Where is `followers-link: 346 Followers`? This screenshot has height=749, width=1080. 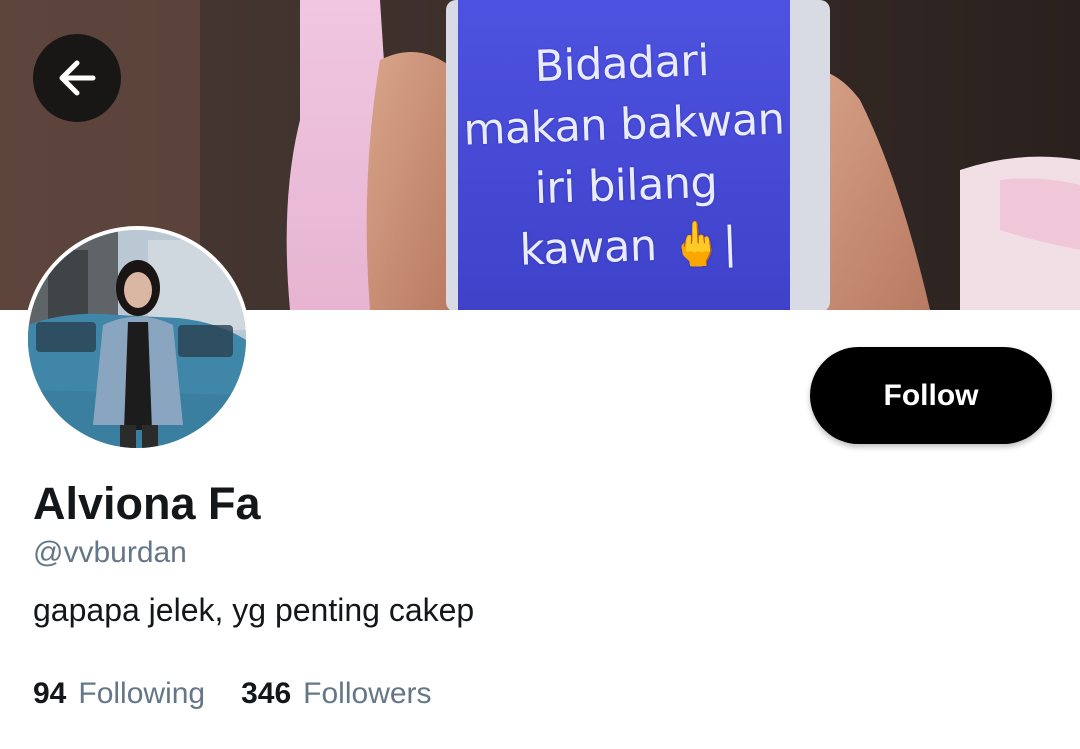
followers-link: 346 Followers is located at coordinates (336, 694).